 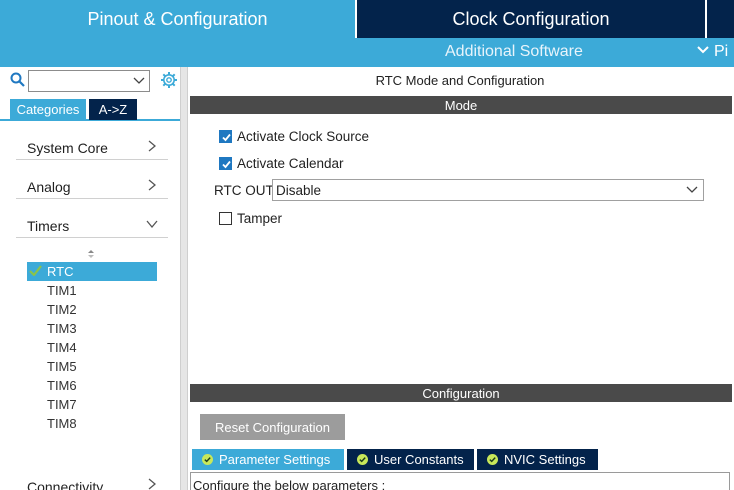 I want to click on tab-nvic-settings: NVIC Settings, so click(x=537, y=459).